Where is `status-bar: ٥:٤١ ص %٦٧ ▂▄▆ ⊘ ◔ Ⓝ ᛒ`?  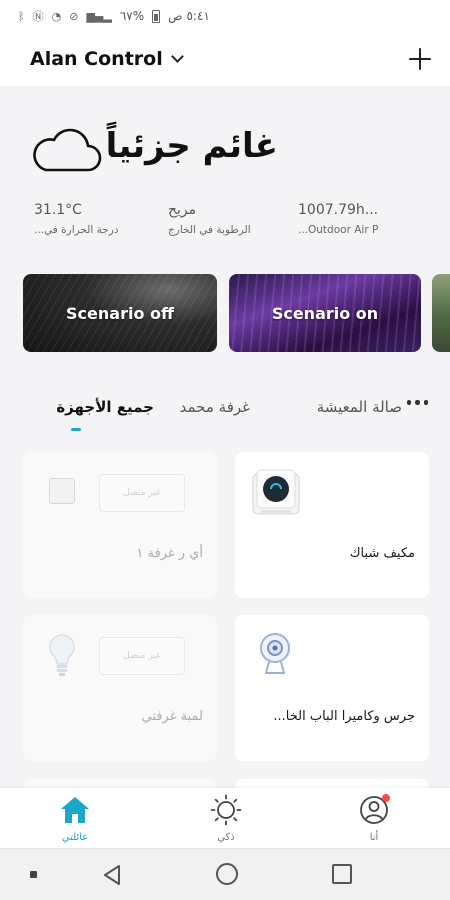 status-bar: ٥:٤١ ص %٦٧ ▂▄▆ ⊘ ◔ Ⓝ ᛒ is located at coordinates (225, 16).